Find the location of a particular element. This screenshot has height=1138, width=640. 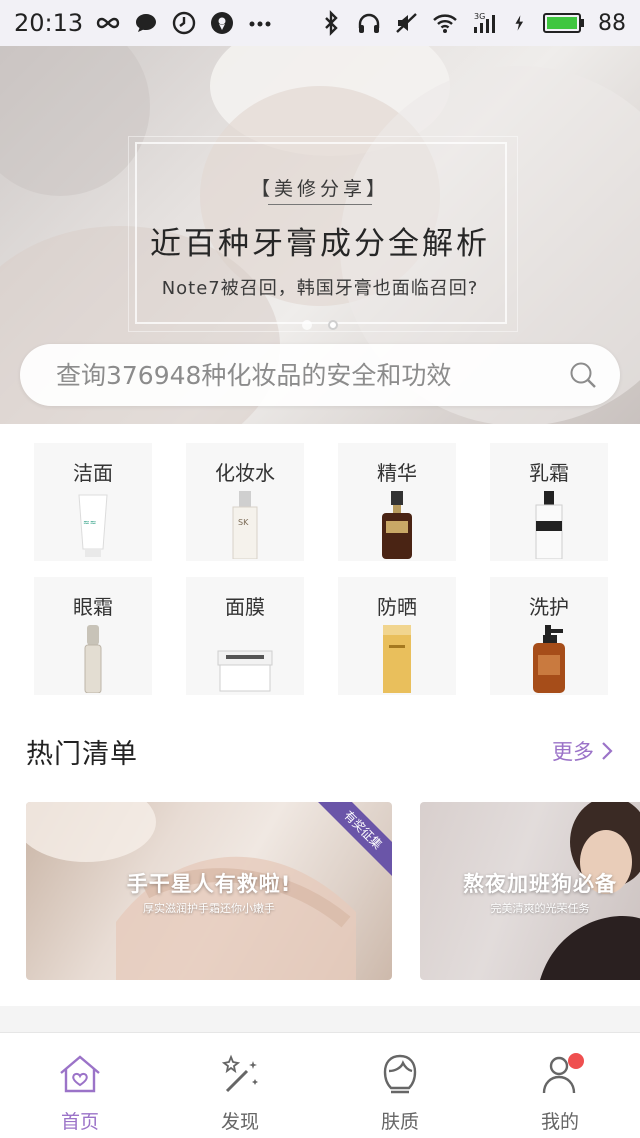

search-bar is located at coordinates (320, 375).